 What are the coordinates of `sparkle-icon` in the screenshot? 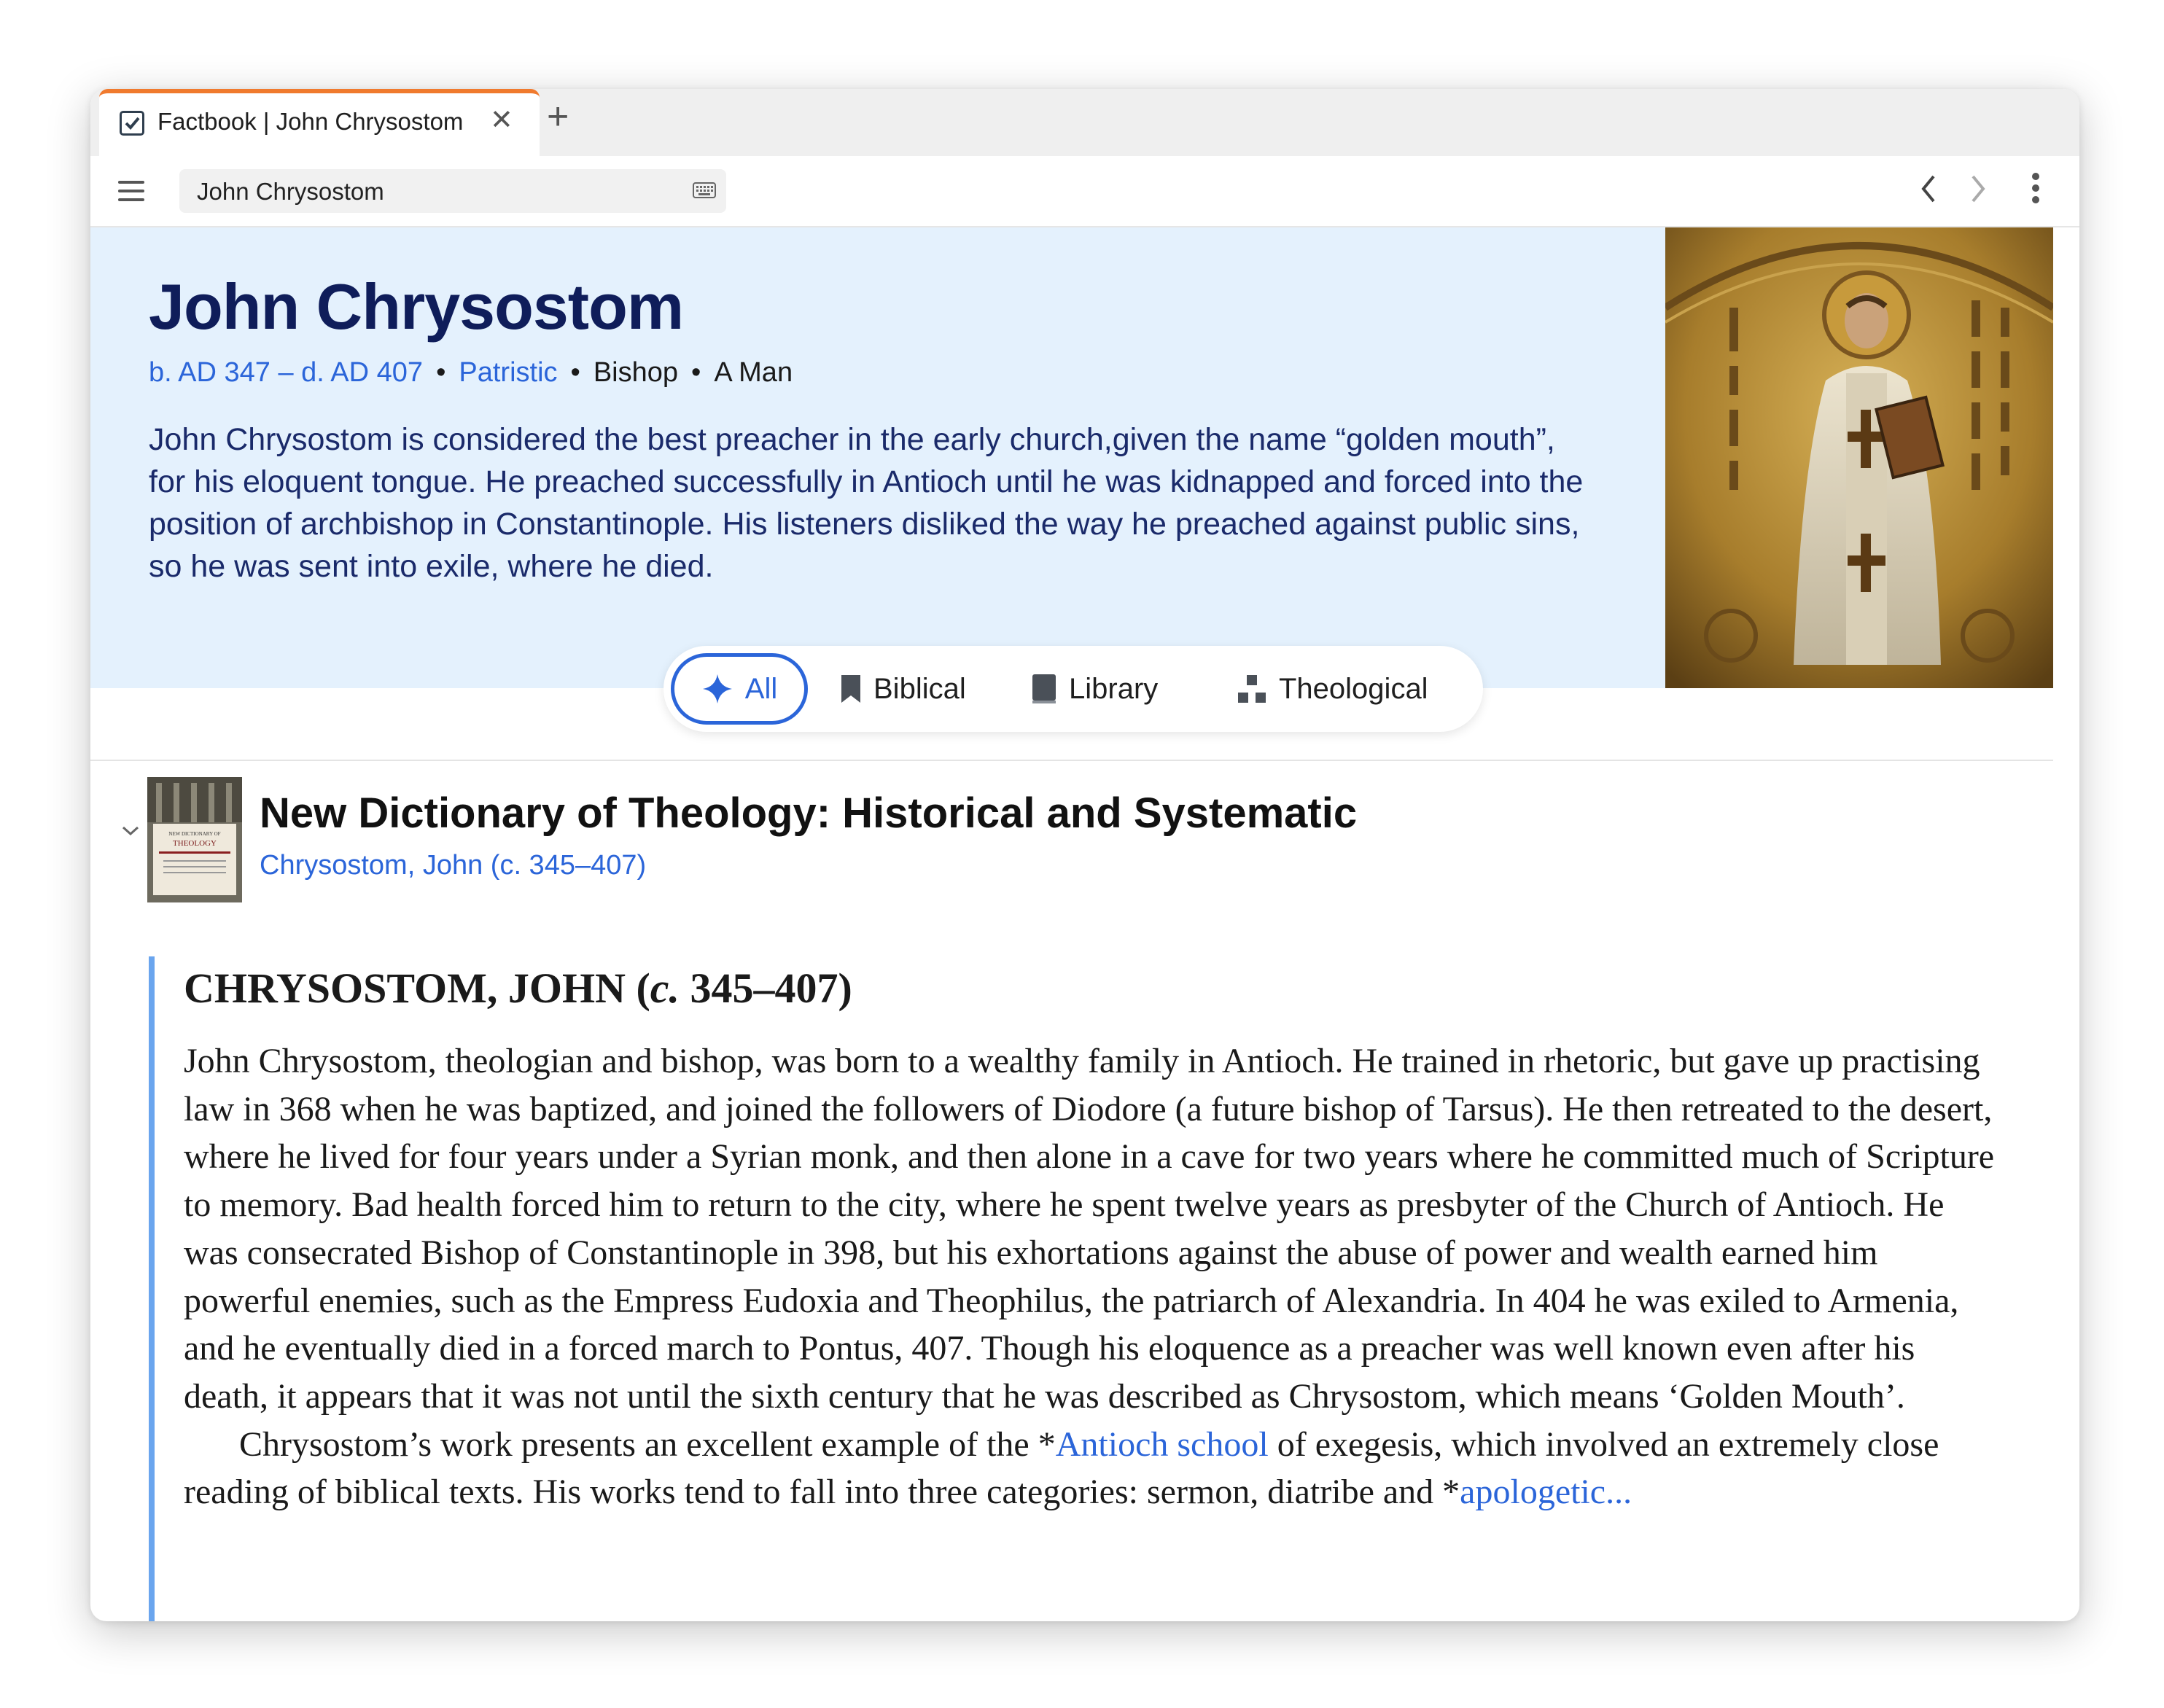 It's located at (717, 688).